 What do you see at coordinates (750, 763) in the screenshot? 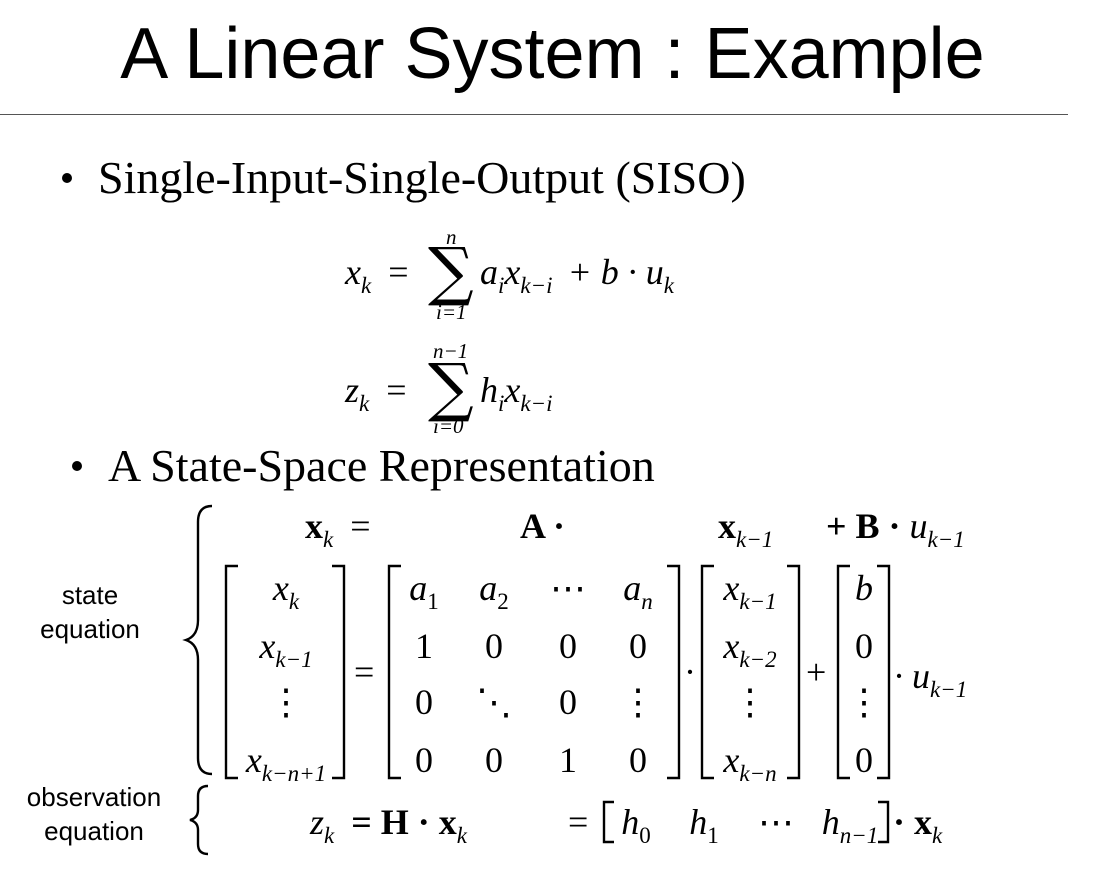
I see `prev-state-vector-cell: xk−n` at bounding box center [750, 763].